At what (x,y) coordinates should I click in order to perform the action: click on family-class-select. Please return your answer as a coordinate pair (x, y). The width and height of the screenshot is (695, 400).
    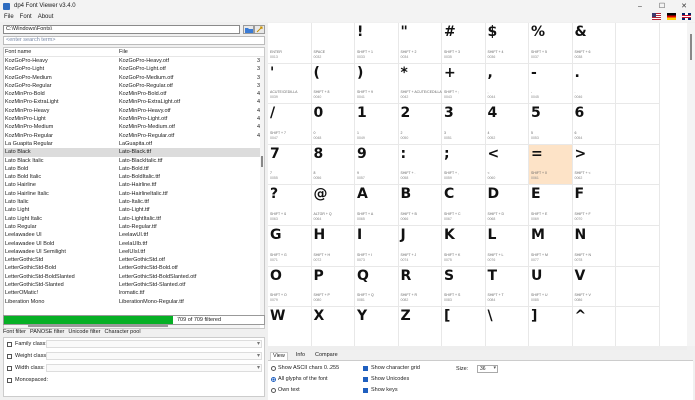
    Looking at the image, I should click on (154, 344).